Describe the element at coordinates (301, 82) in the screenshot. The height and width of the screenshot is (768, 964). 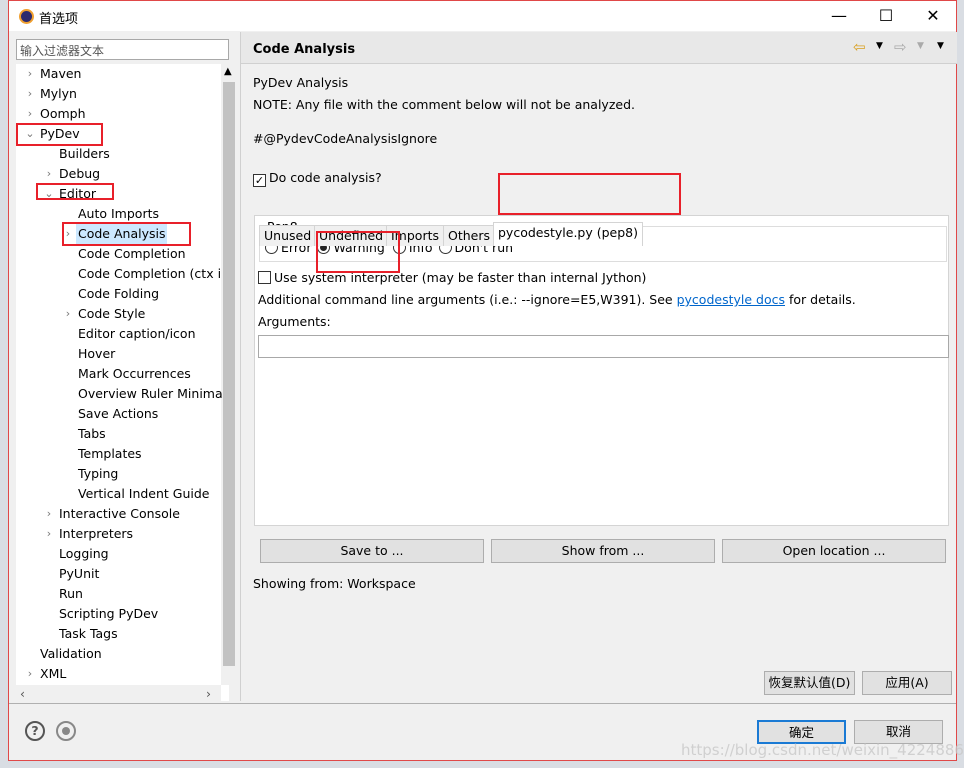
I see `section-label: PyDev Analysis` at that location.